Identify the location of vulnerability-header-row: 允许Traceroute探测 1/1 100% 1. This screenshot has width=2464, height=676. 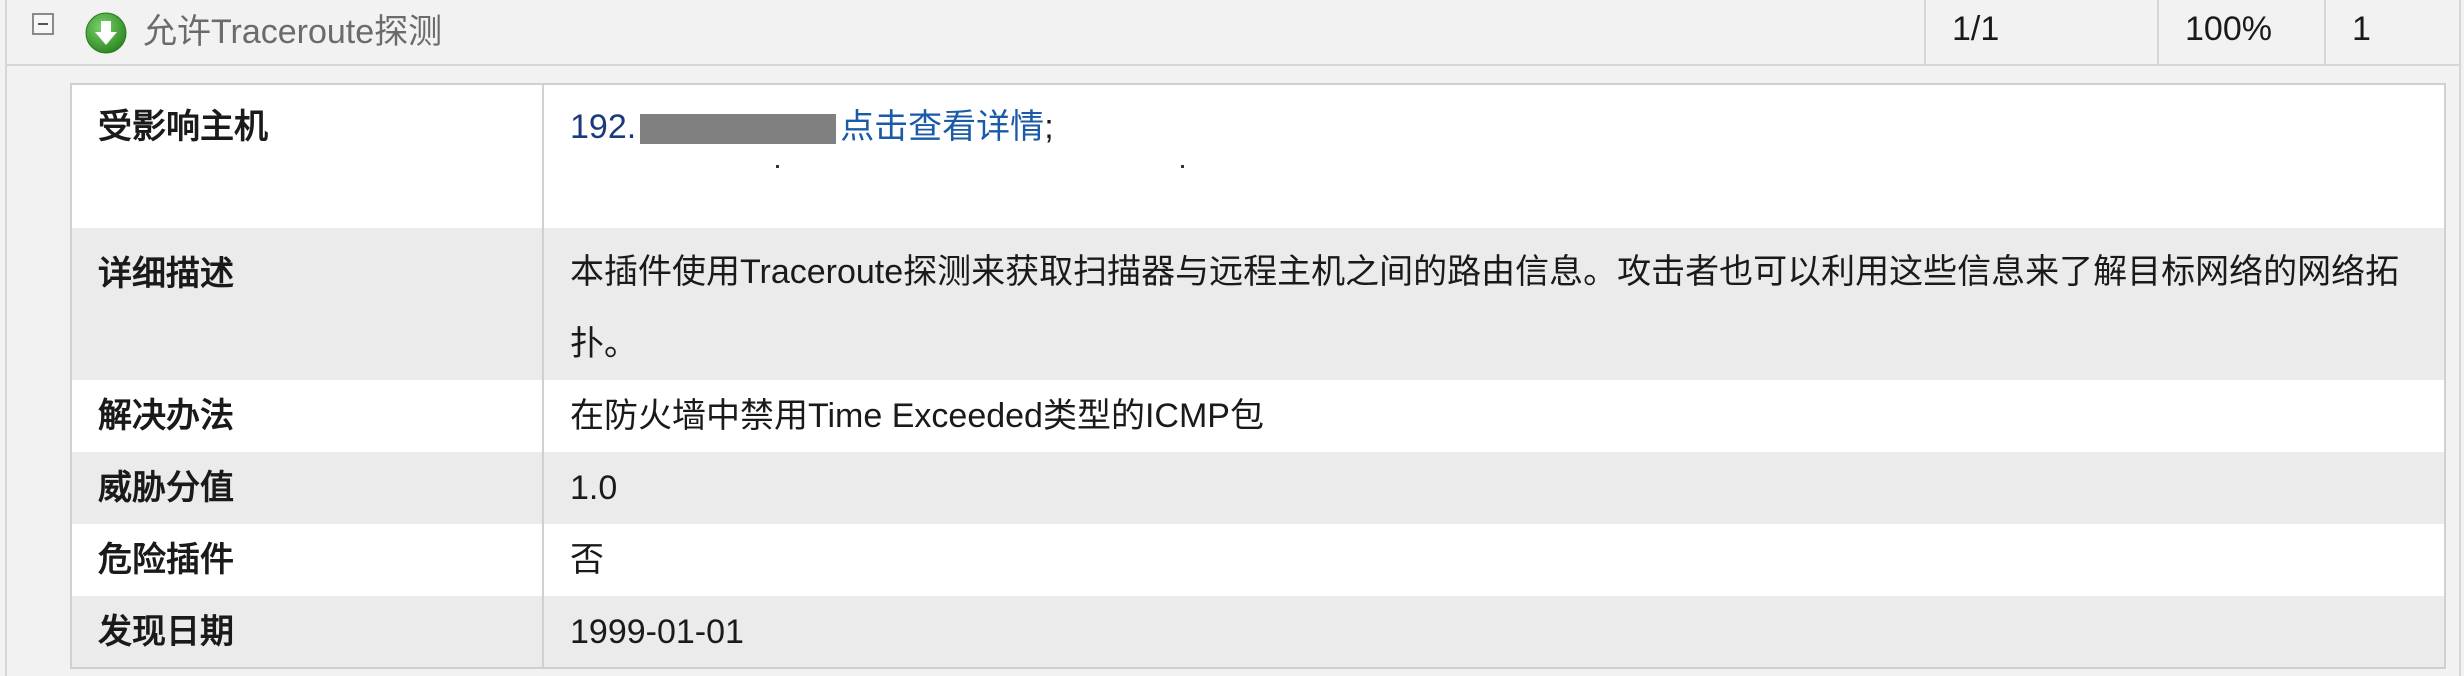
(1233, 33).